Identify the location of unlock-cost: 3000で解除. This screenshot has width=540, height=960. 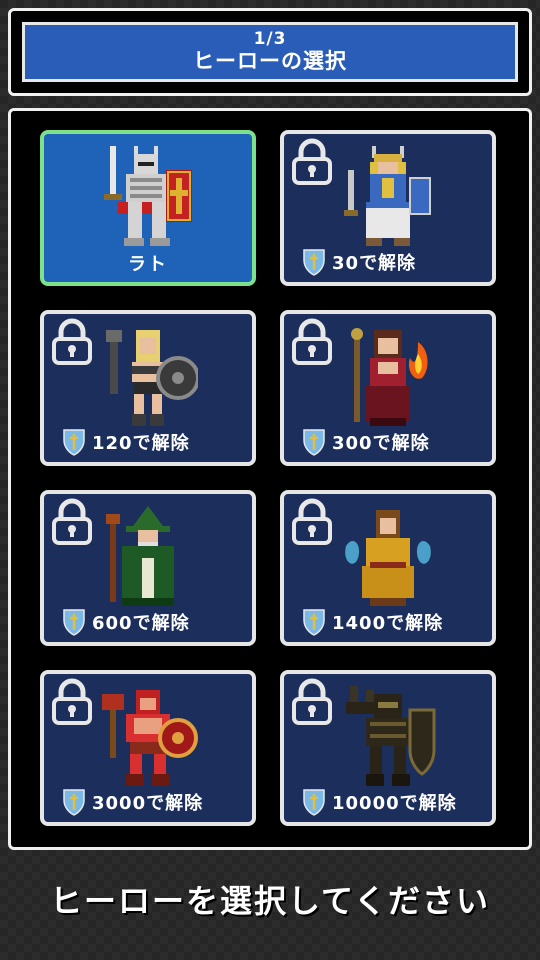
(132, 802).